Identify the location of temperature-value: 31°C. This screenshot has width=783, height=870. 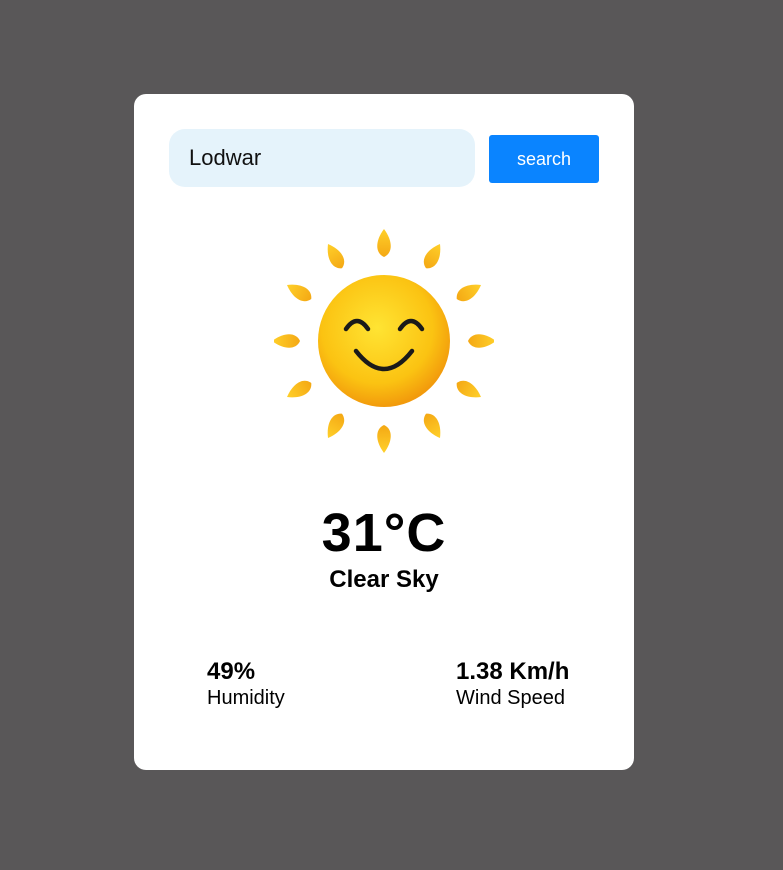
(384, 533).